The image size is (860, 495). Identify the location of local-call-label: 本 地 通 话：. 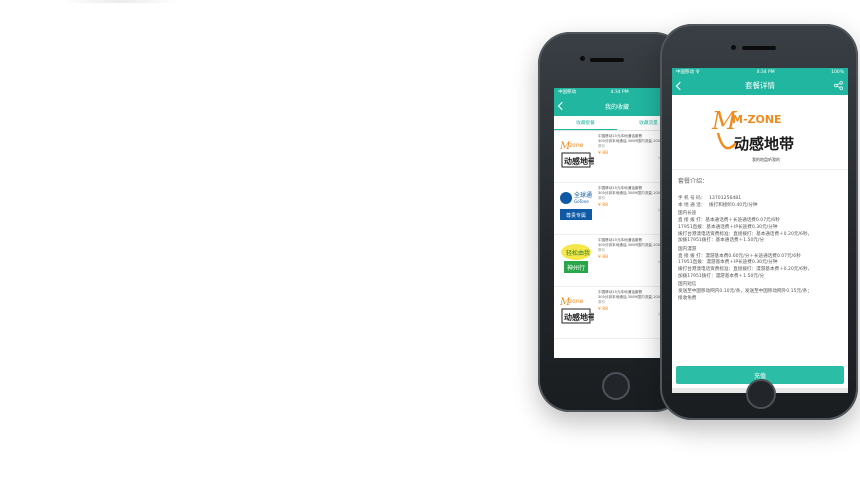
(692, 205).